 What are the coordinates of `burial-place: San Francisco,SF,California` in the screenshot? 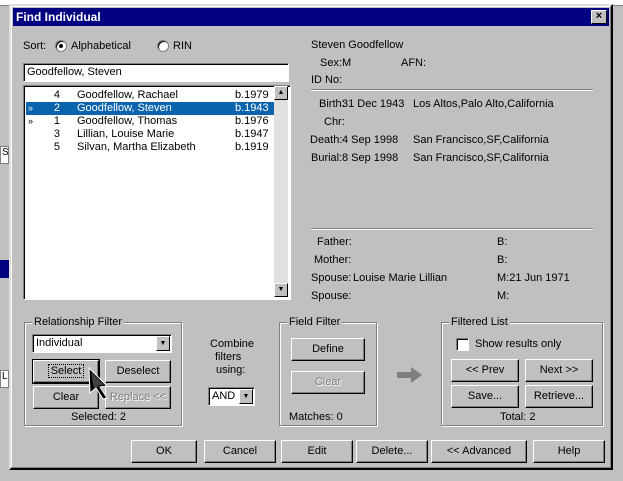 It's located at (481, 158).